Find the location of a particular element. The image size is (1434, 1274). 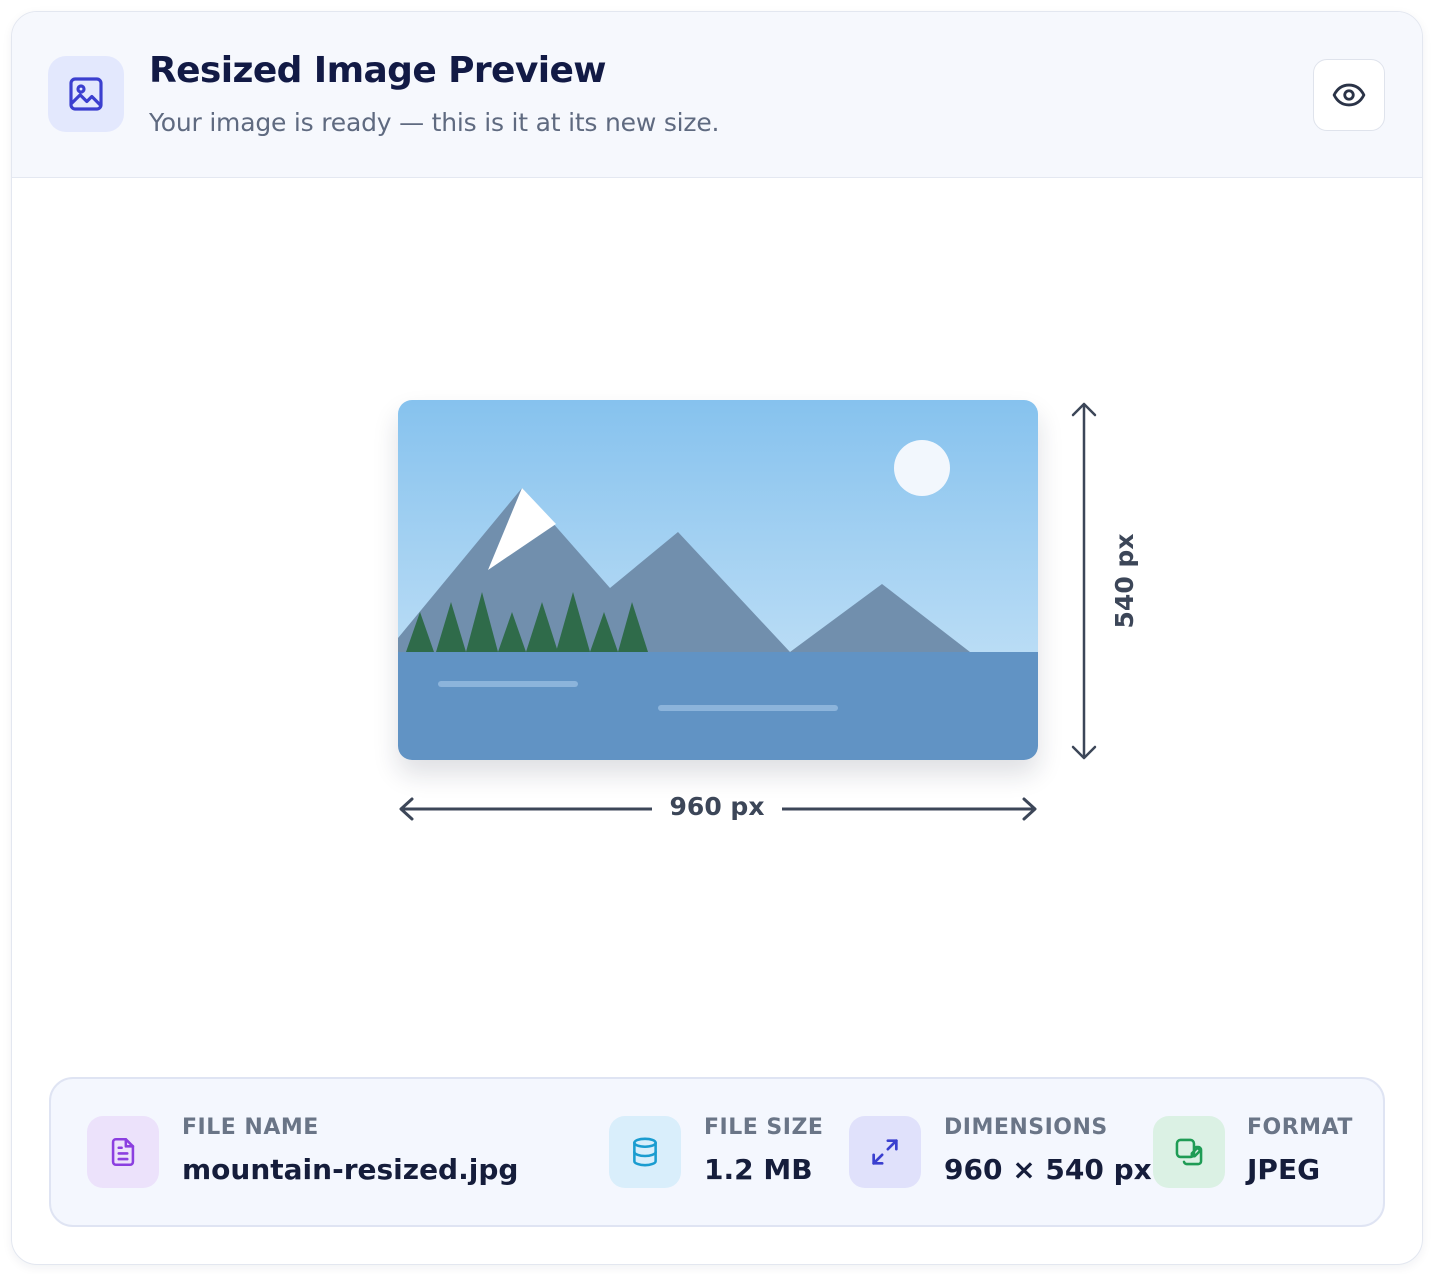

copy-edit-icon is located at coordinates (1189, 1152).